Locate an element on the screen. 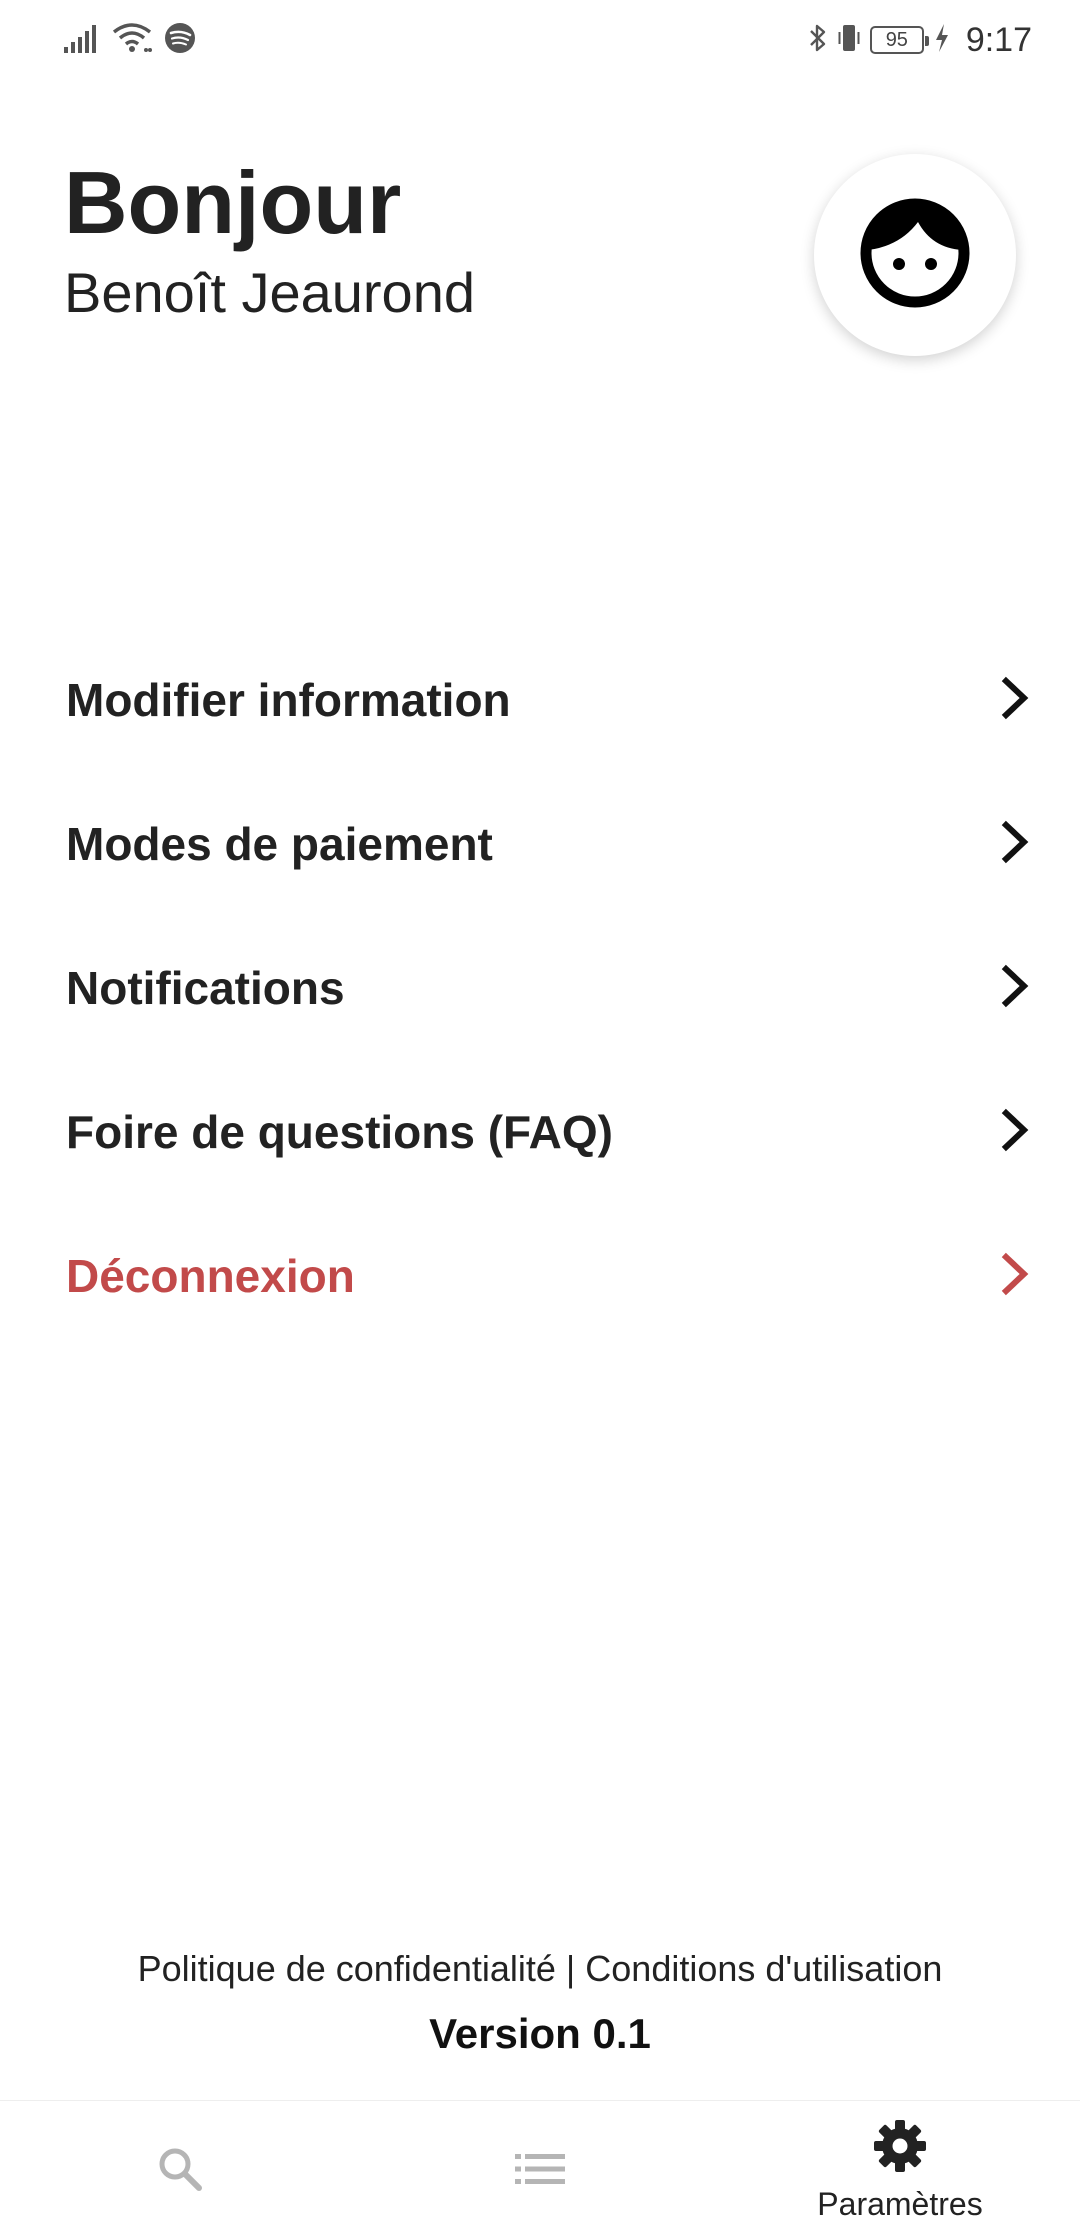 Image resolution: width=1080 pixels, height=2240 pixels. nav-tab-label: Paramètres is located at coordinates (900, 2204).